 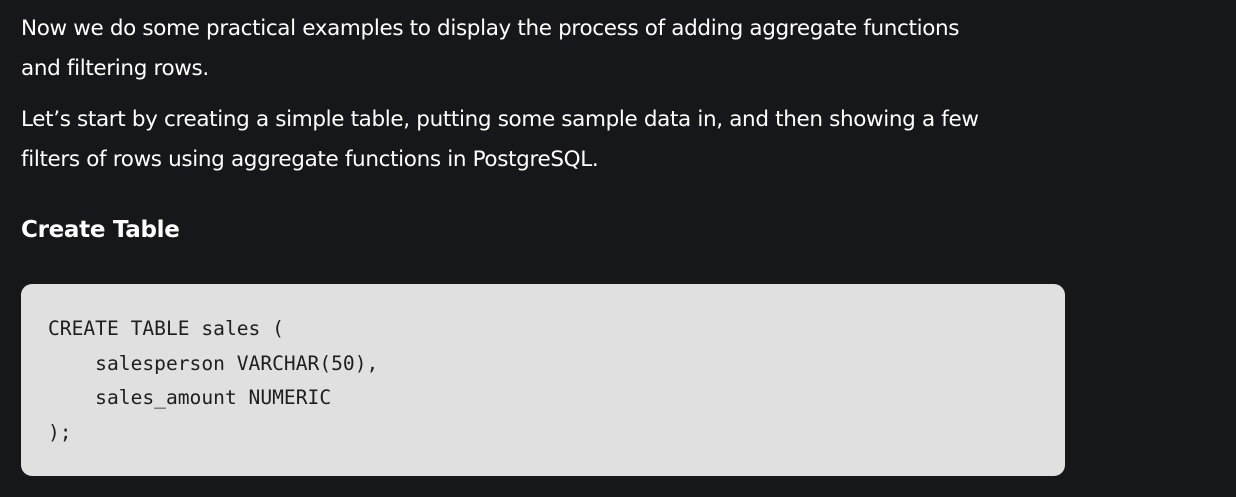 What do you see at coordinates (60, 432) in the screenshot?
I see `code-line: );` at bounding box center [60, 432].